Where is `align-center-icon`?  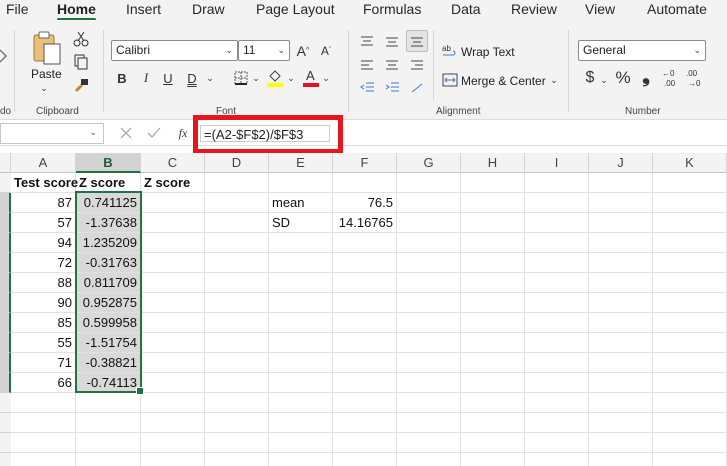 align-center-icon is located at coordinates (392, 66).